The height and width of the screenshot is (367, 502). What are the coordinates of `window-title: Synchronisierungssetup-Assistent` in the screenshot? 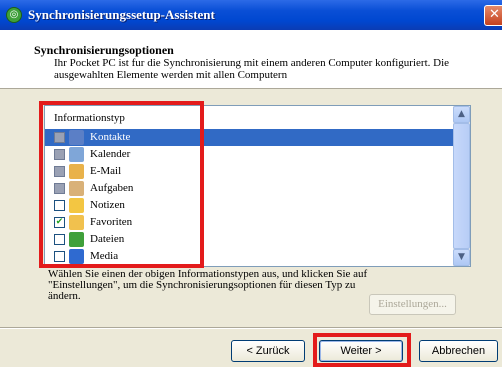 It's located at (121, 14).